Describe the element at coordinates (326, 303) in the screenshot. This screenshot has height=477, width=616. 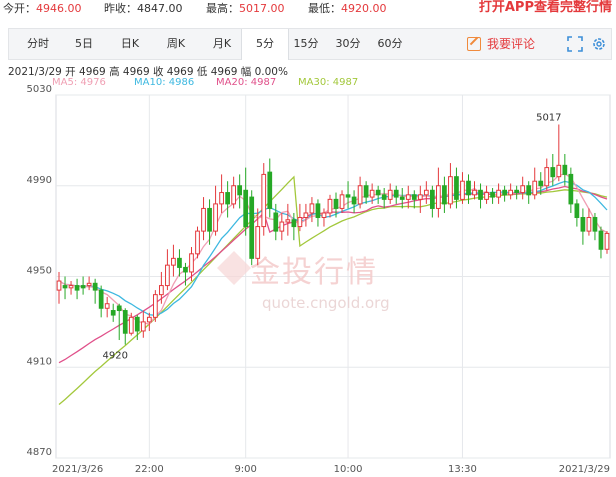
I see `watermark-url: quote.cngold.org` at that location.